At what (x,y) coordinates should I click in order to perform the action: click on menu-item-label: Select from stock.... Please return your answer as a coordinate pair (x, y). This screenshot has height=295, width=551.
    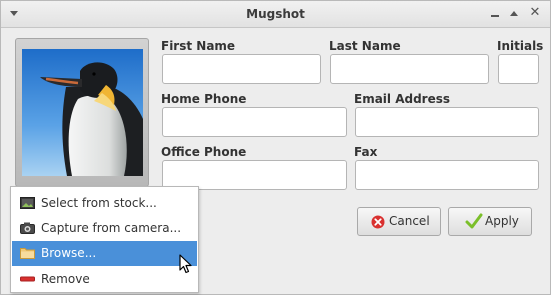
    Looking at the image, I should click on (99, 203).